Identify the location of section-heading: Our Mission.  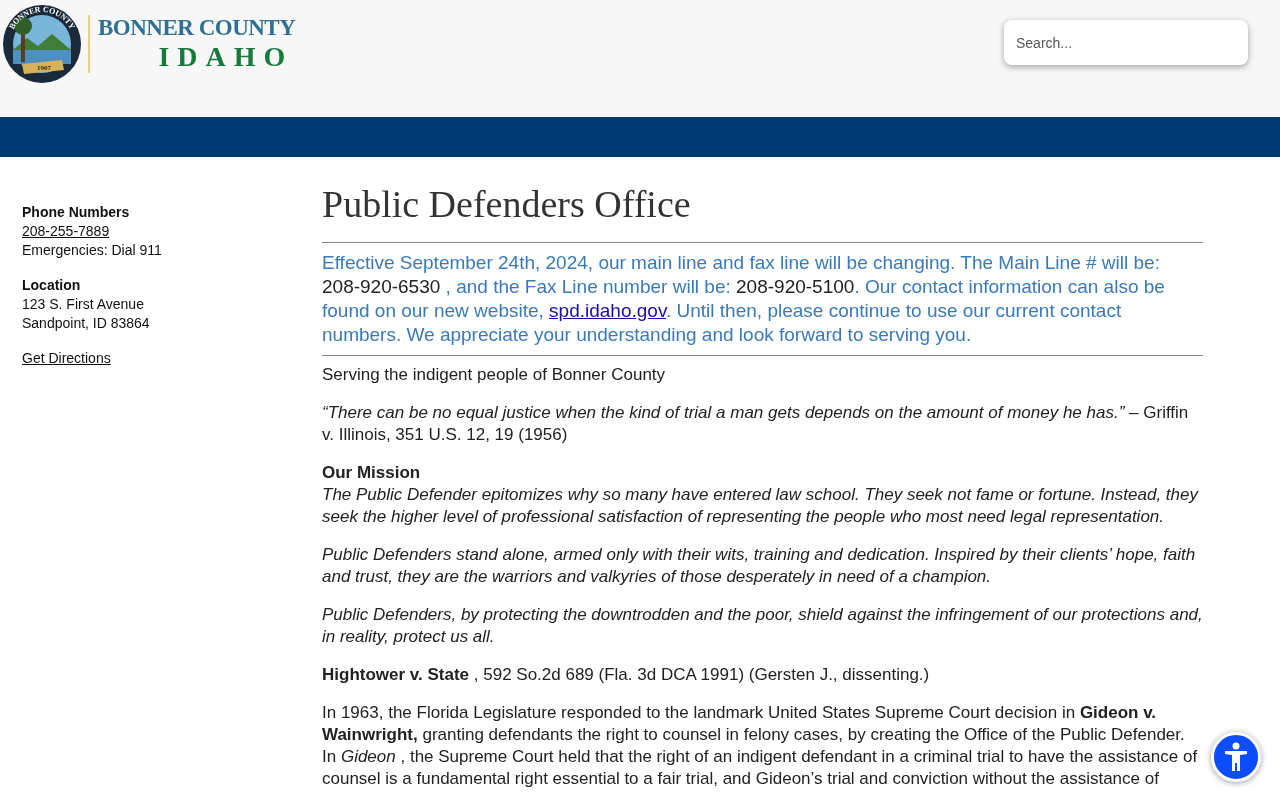
(372, 473).